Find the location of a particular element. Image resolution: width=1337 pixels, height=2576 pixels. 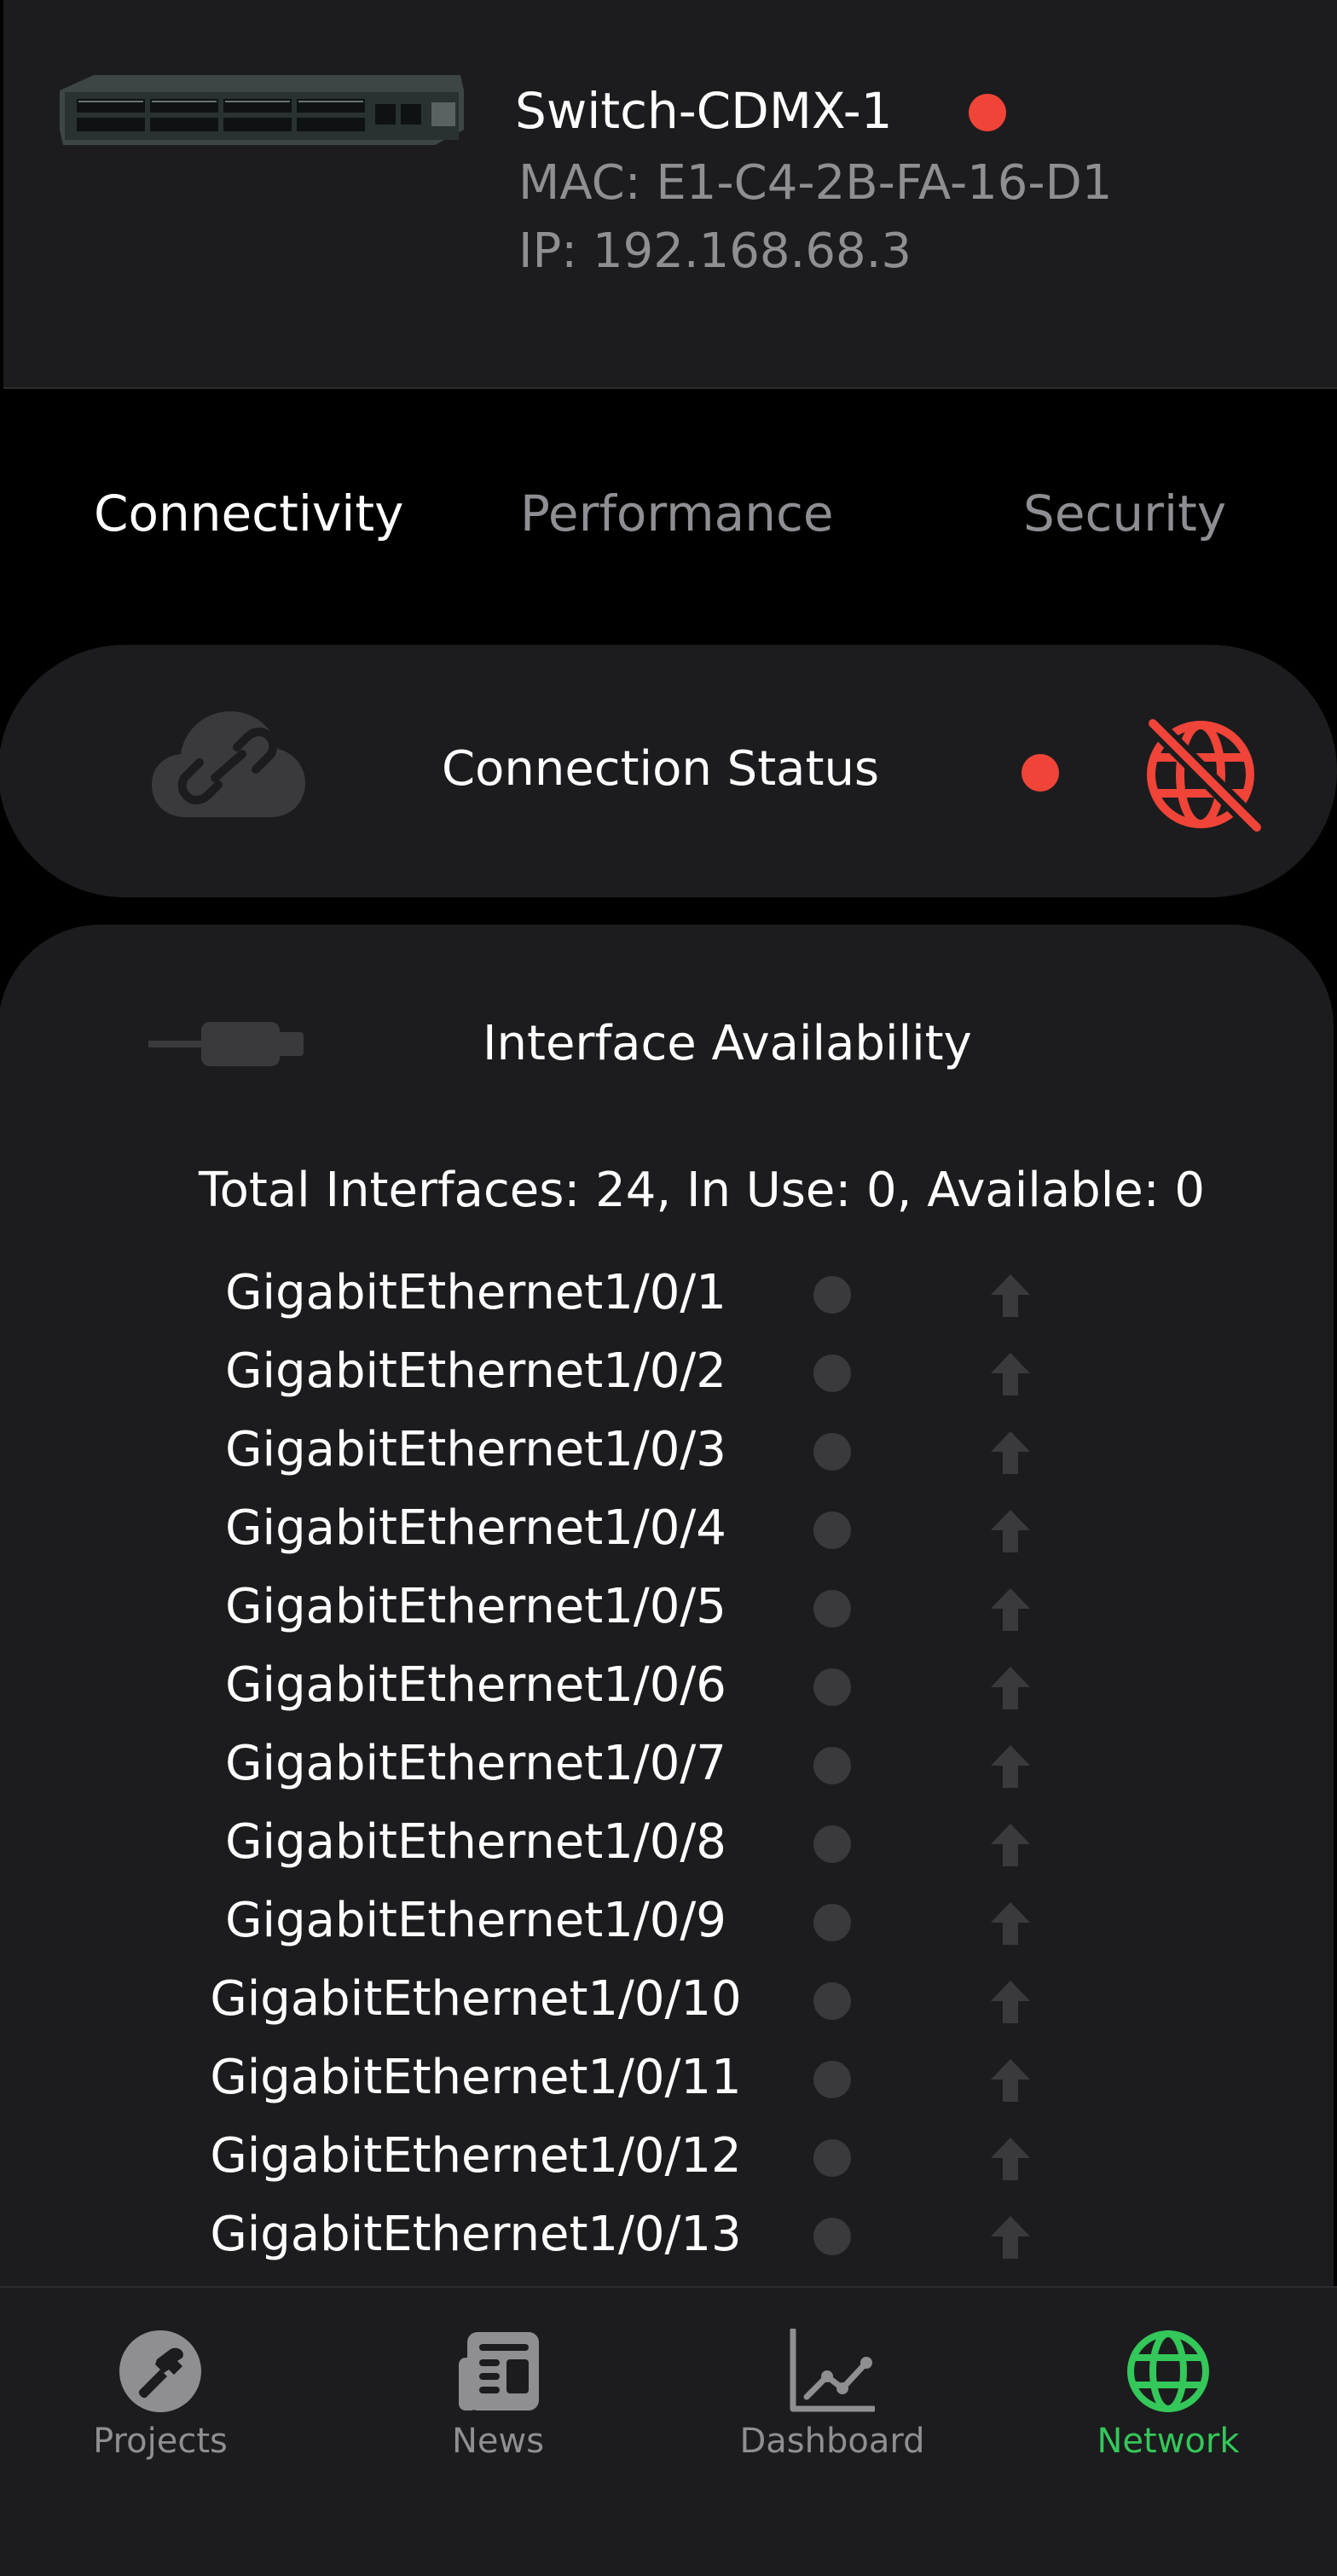

interface-row: GigabitEthernet1/0/10 is located at coordinates (667, 2004).